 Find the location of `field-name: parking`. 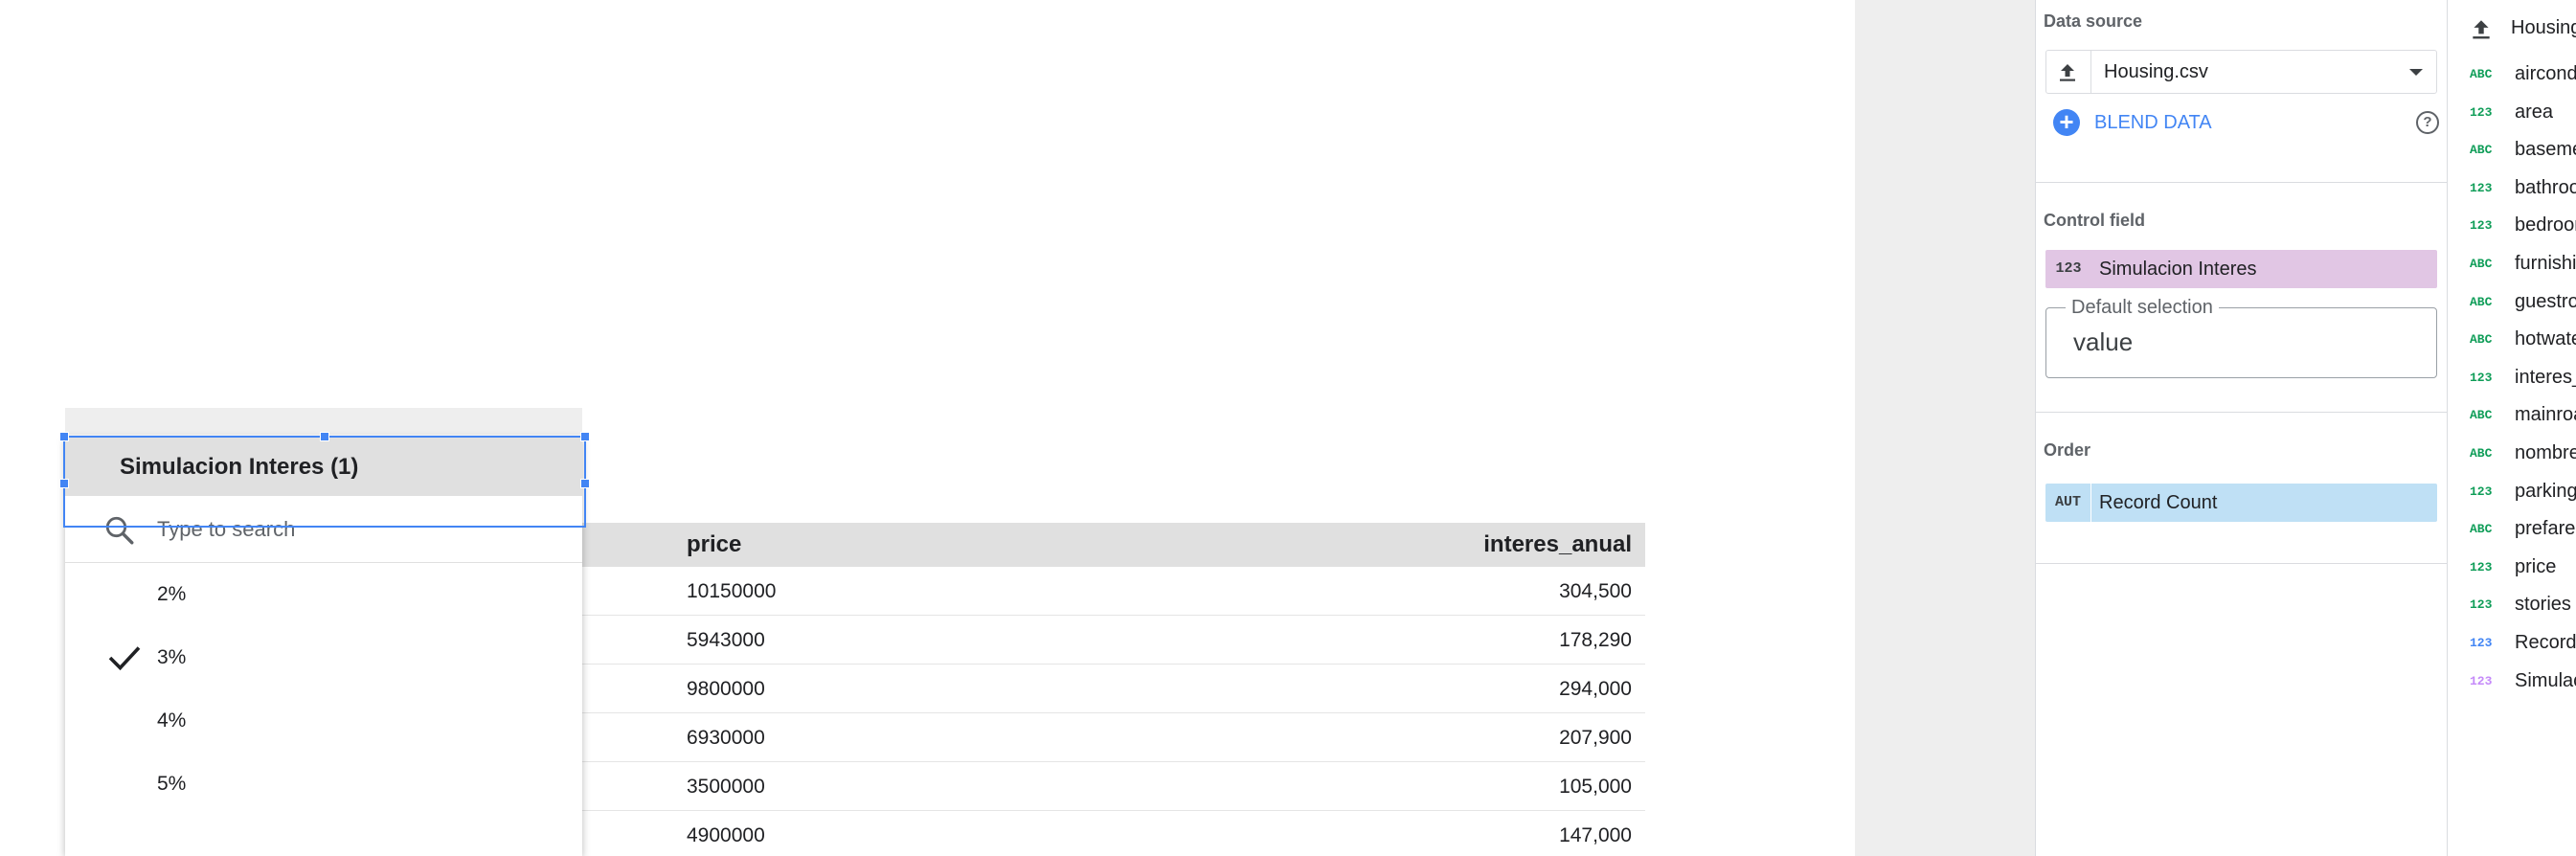

field-name: parking is located at coordinates (2545, 491).